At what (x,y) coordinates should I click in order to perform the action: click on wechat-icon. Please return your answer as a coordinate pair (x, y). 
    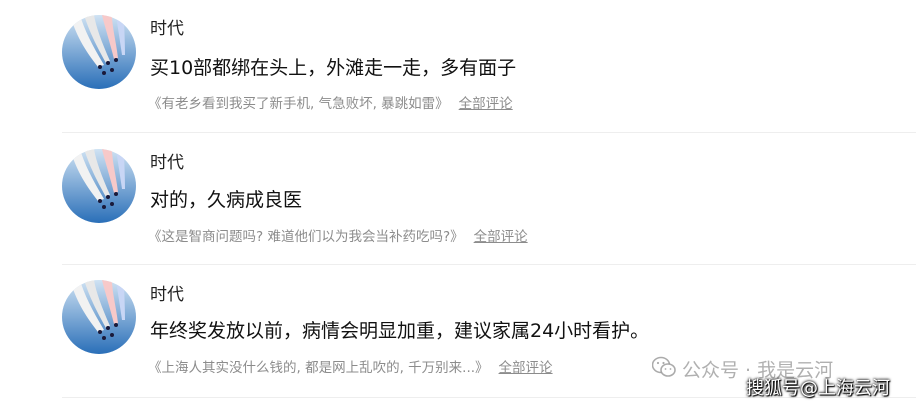
    Looking at the image, I should click on (663, 370).